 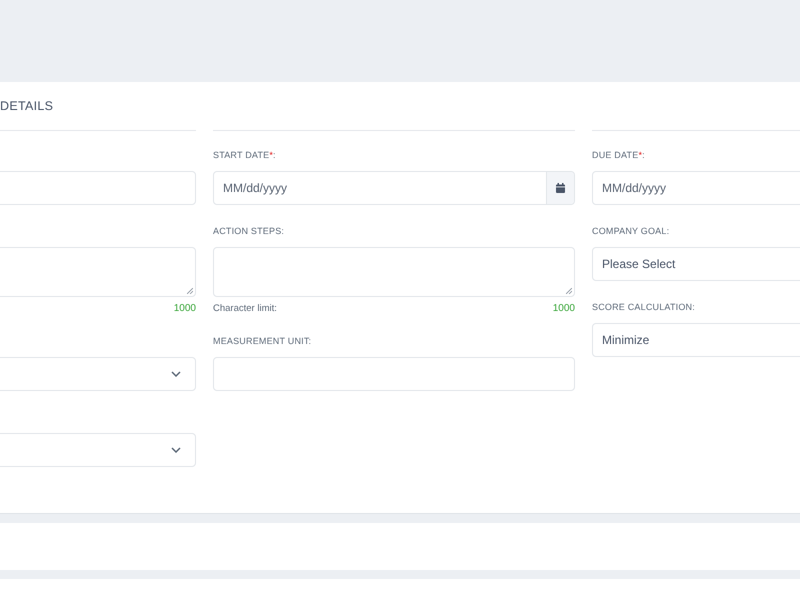 I want to click on character-limit-label: Character limit:, so click(x=245, y=308).